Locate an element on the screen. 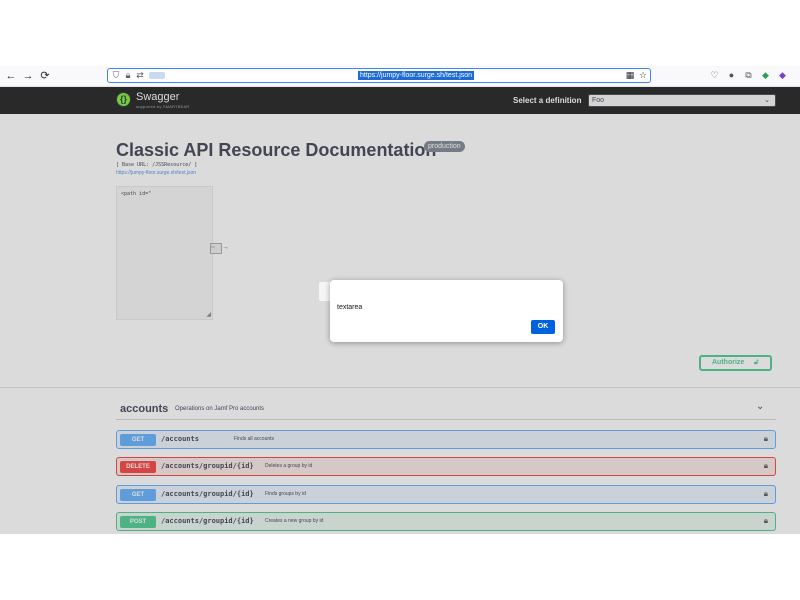 The height and width of the screenshot is (600, 800). extension-icon: ◆ is located at coordinates (765, 75).